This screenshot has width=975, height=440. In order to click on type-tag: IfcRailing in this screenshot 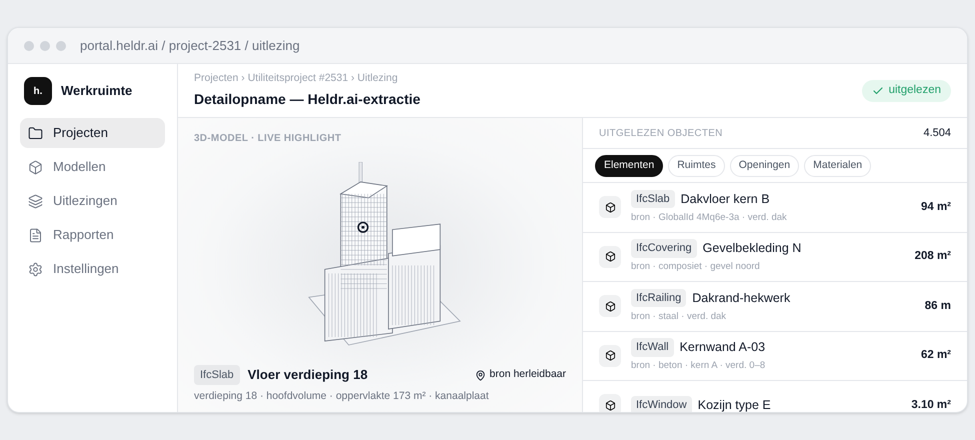, I will do `click(658, 298)`.